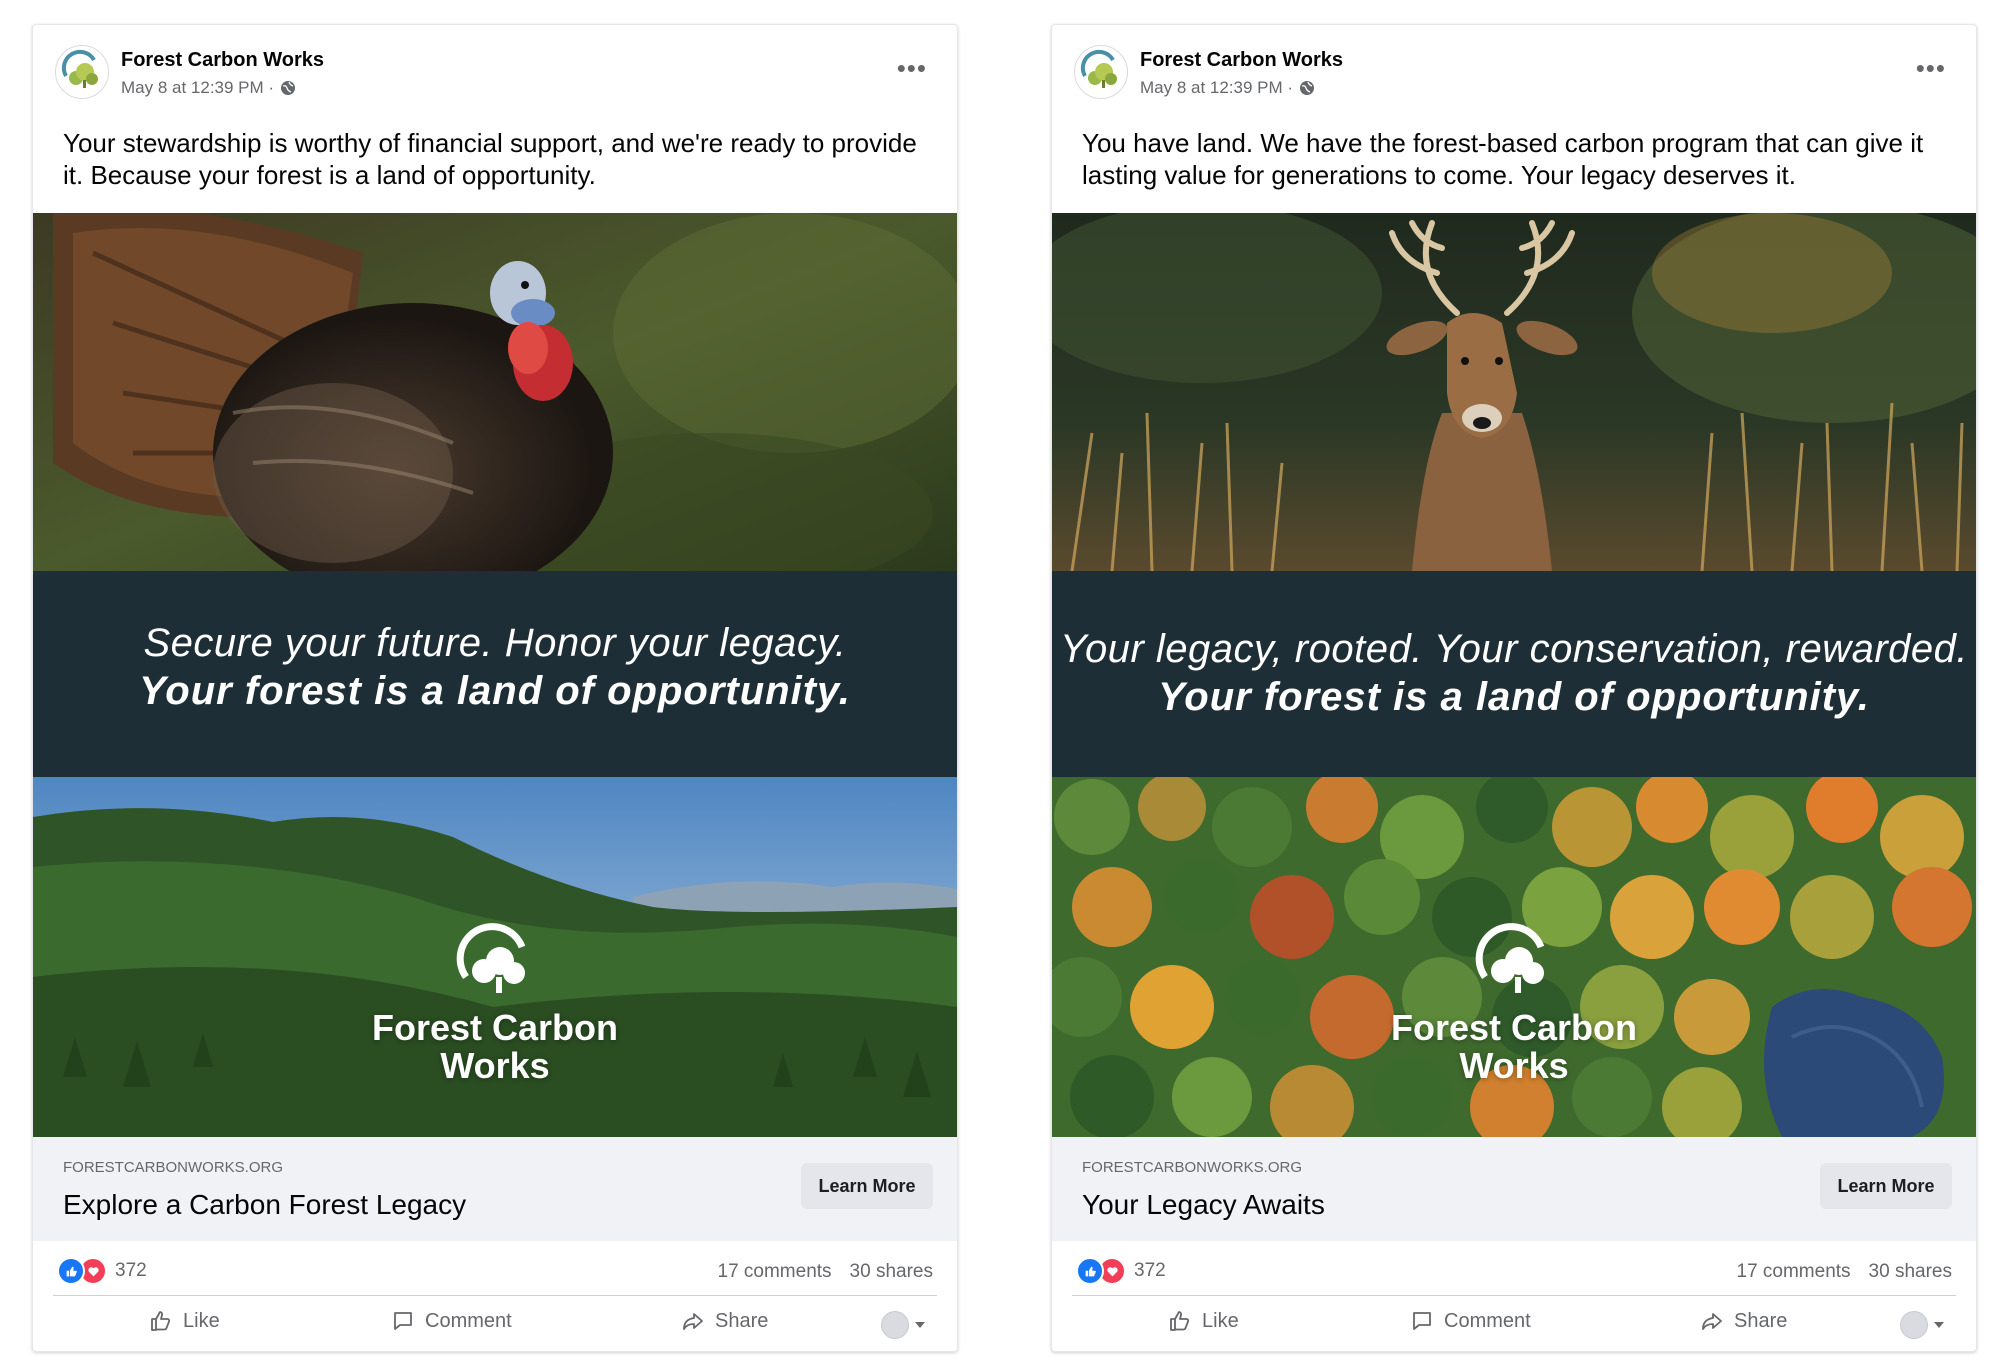  I want to click on aerial-forest-photo-panel: Forest Carbon Works, so click(1514, 954).